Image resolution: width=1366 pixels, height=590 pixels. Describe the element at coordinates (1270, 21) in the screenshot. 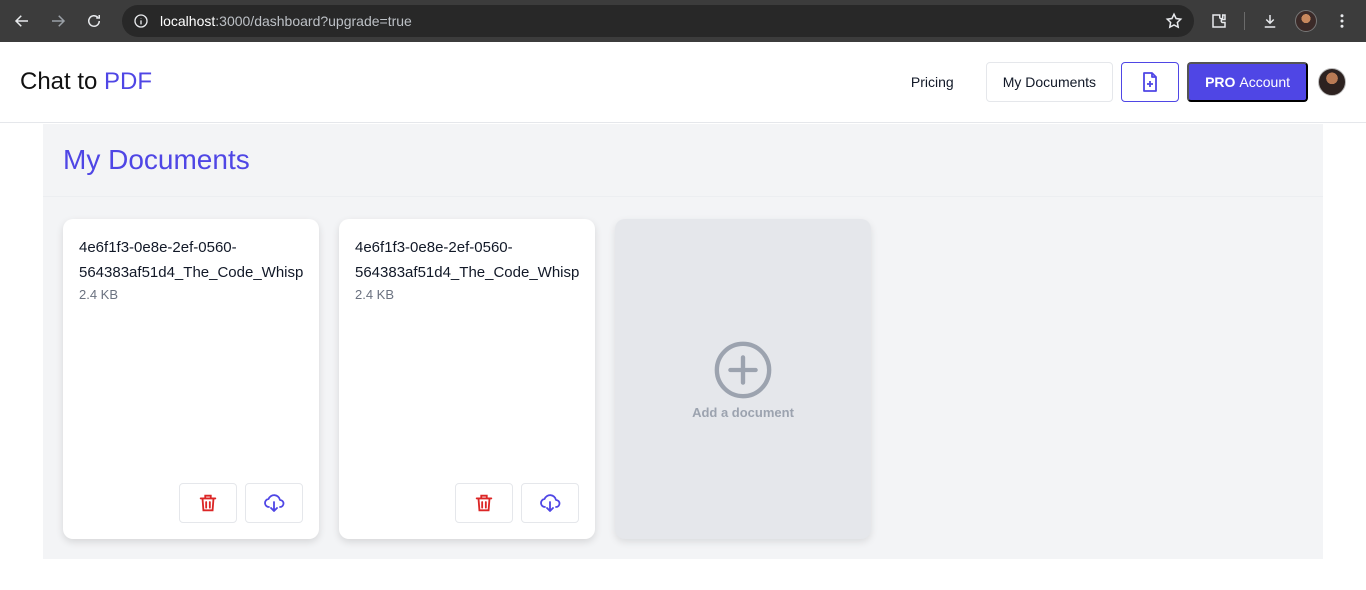

I see `download-icon` at that location.